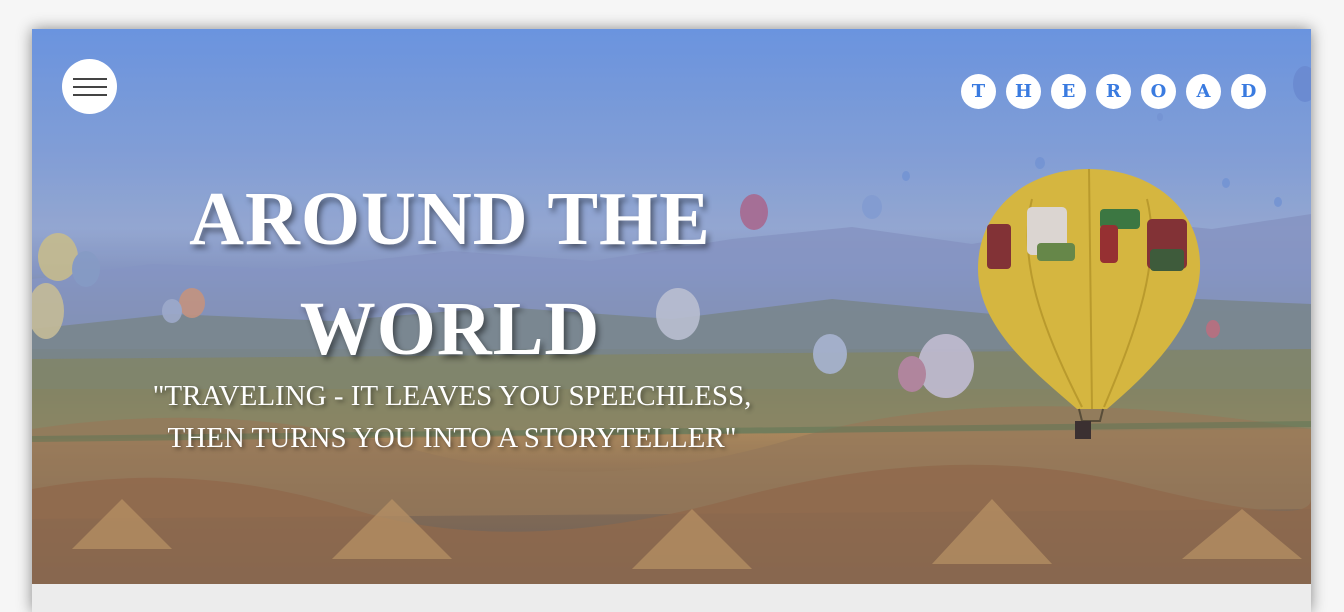  What do you see at coordinates (978, 91) in the screenshot?
I see `logo-letter: T` at bounding box center [978, 91].